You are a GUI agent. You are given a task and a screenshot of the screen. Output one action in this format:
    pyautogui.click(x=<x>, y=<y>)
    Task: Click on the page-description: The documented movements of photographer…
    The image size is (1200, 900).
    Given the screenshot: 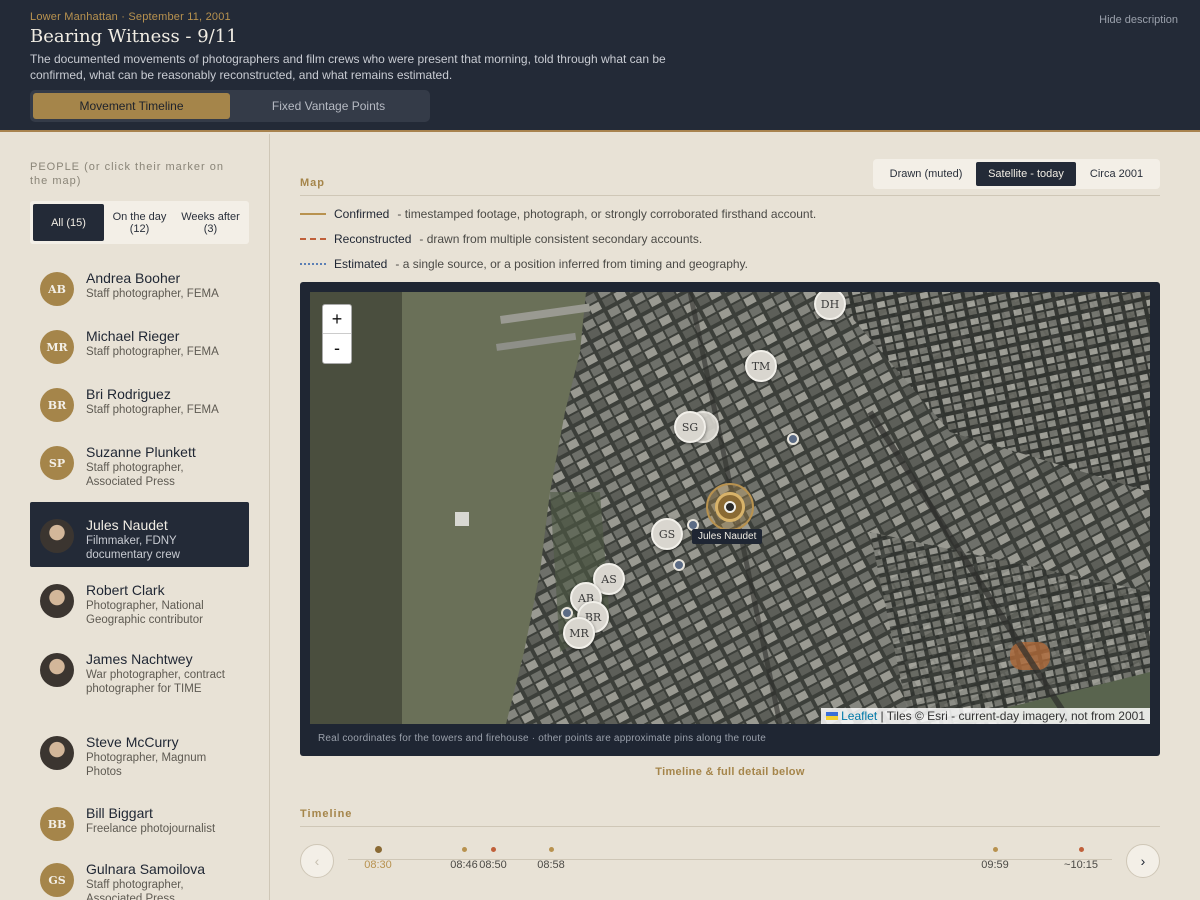 What is the action you would take?
    pyautogui.click(x=348, y=67)
    